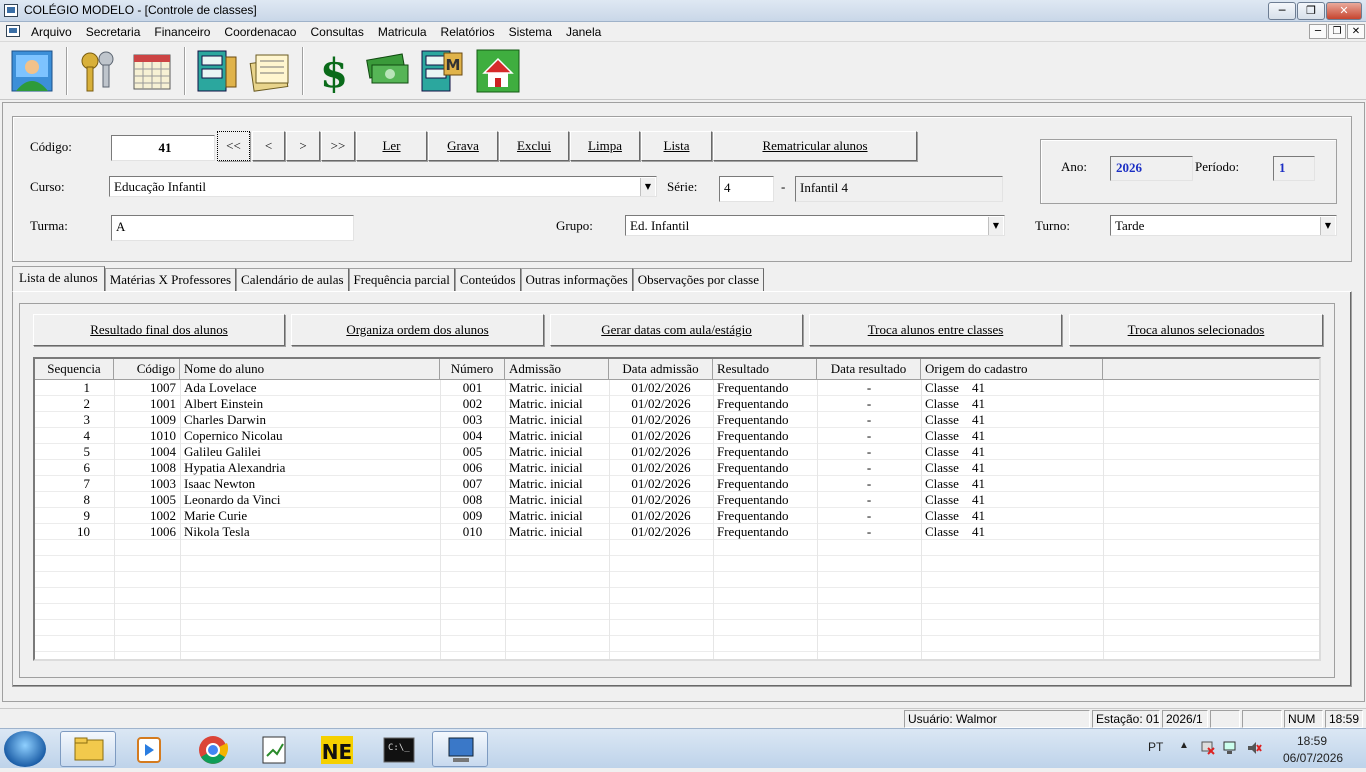 The width and height of the screenshot is (1366, 772). I want to click on chevron-up-icon: ▲, so click(1184, 745).